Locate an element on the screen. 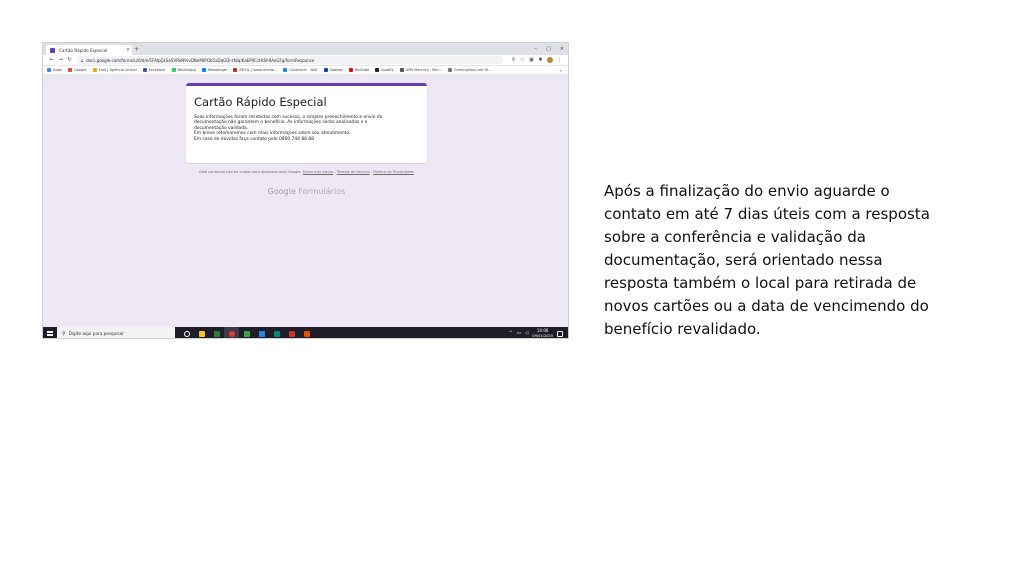  new-tab-button: + is located at coordinates (136, 49).